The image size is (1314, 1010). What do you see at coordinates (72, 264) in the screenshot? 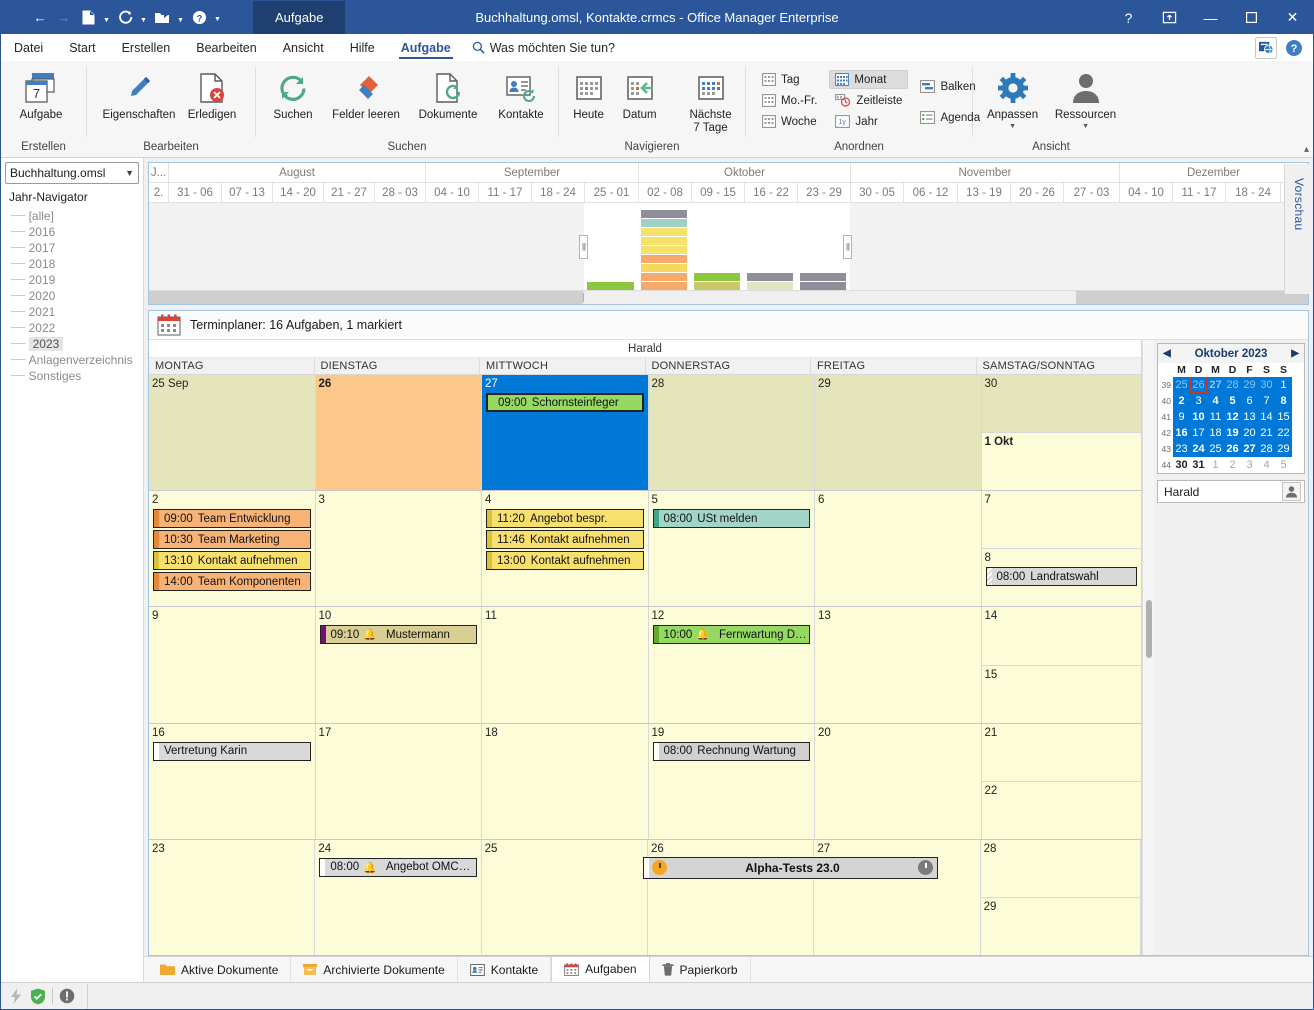
I see `sidebar-item-2018: ── 2018` at bounding box center [72, 264].